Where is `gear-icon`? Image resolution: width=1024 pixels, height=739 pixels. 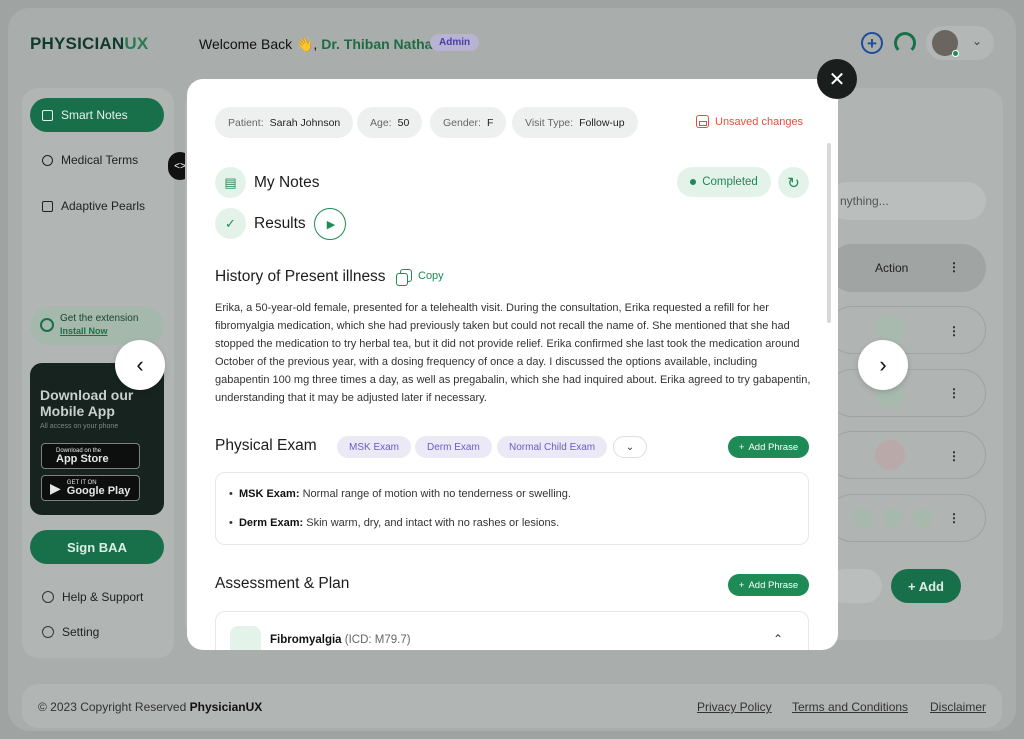
gear-icon is located at coordinates (48, 632).